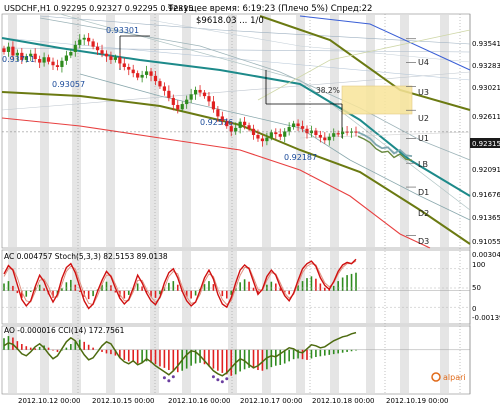 This screenshot has height=408, width=500. Describe the element at coordinates (486, 242) in the screenshot. I see `price-scale-label: 0.91055` at that location.